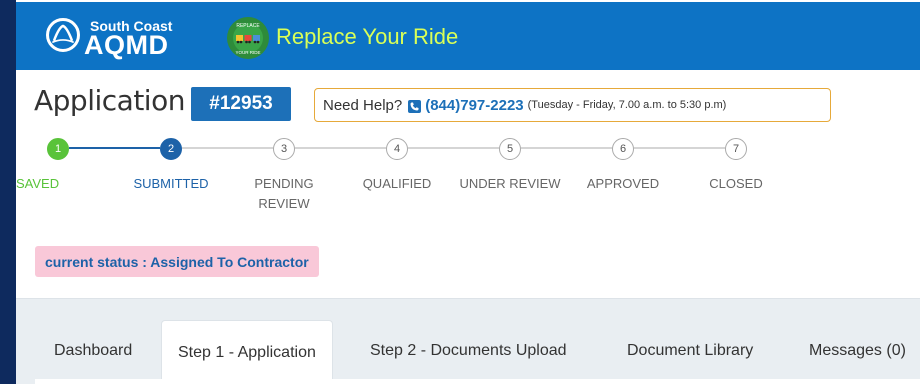 The width and height of the screenshot is (920, 384). Describe the element at coordinates (623, 149) in the screenshot. I see `step-6-indicator: 6` at that location.